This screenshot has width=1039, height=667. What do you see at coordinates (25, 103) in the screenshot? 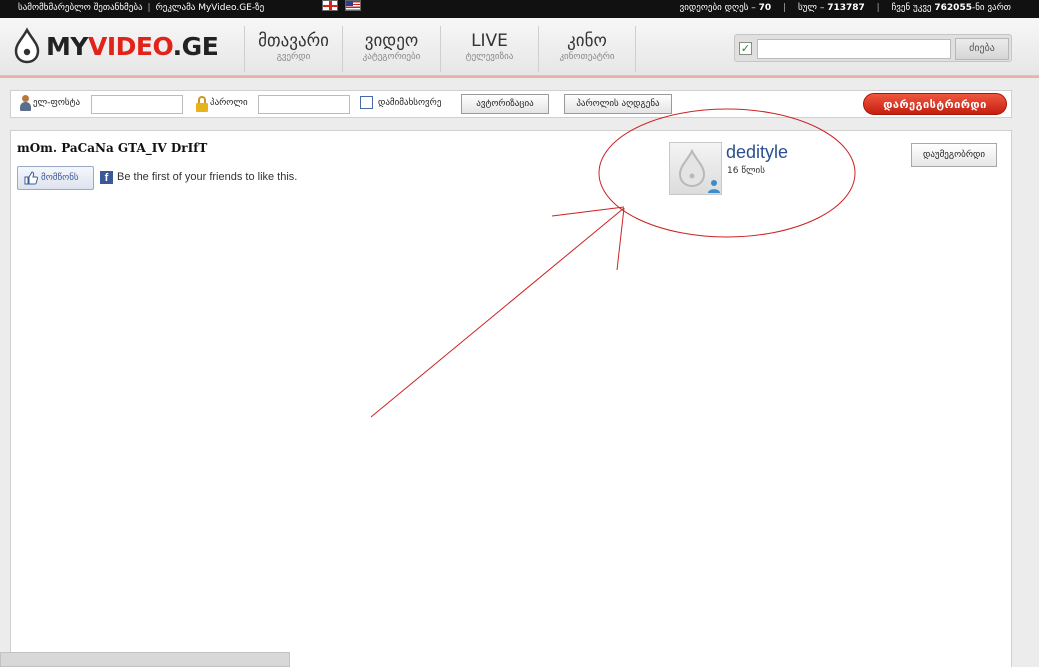
I see `user-icon` at bounding box center [25, 103].